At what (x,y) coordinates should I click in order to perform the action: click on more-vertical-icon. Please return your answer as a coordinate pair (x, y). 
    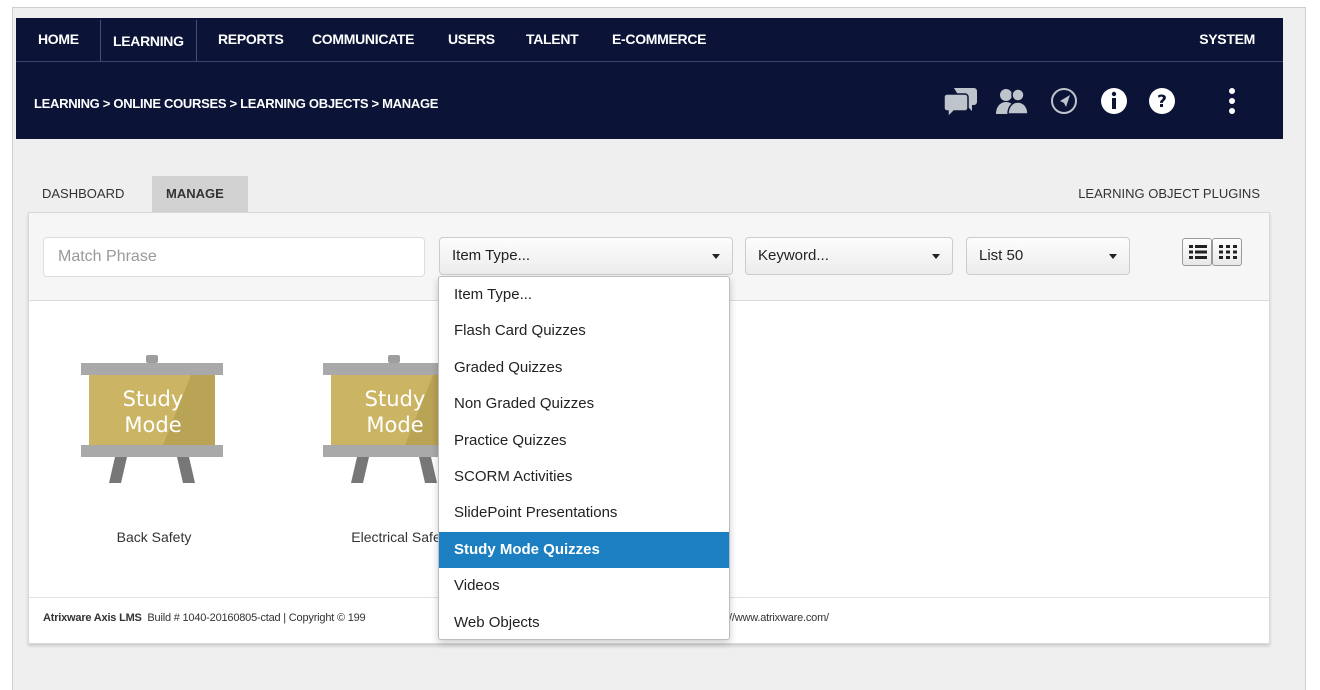
    Looking at the image, I should click on (1232, 101).